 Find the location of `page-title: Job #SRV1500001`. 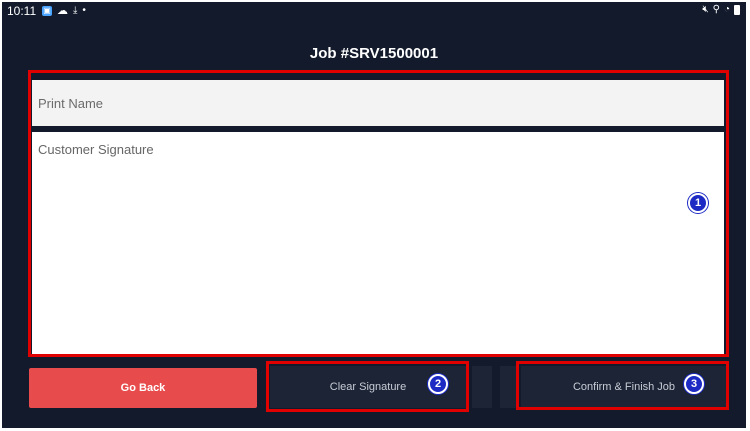

page-title: Job #SRV1500001 is located at coordinates (374, 53).